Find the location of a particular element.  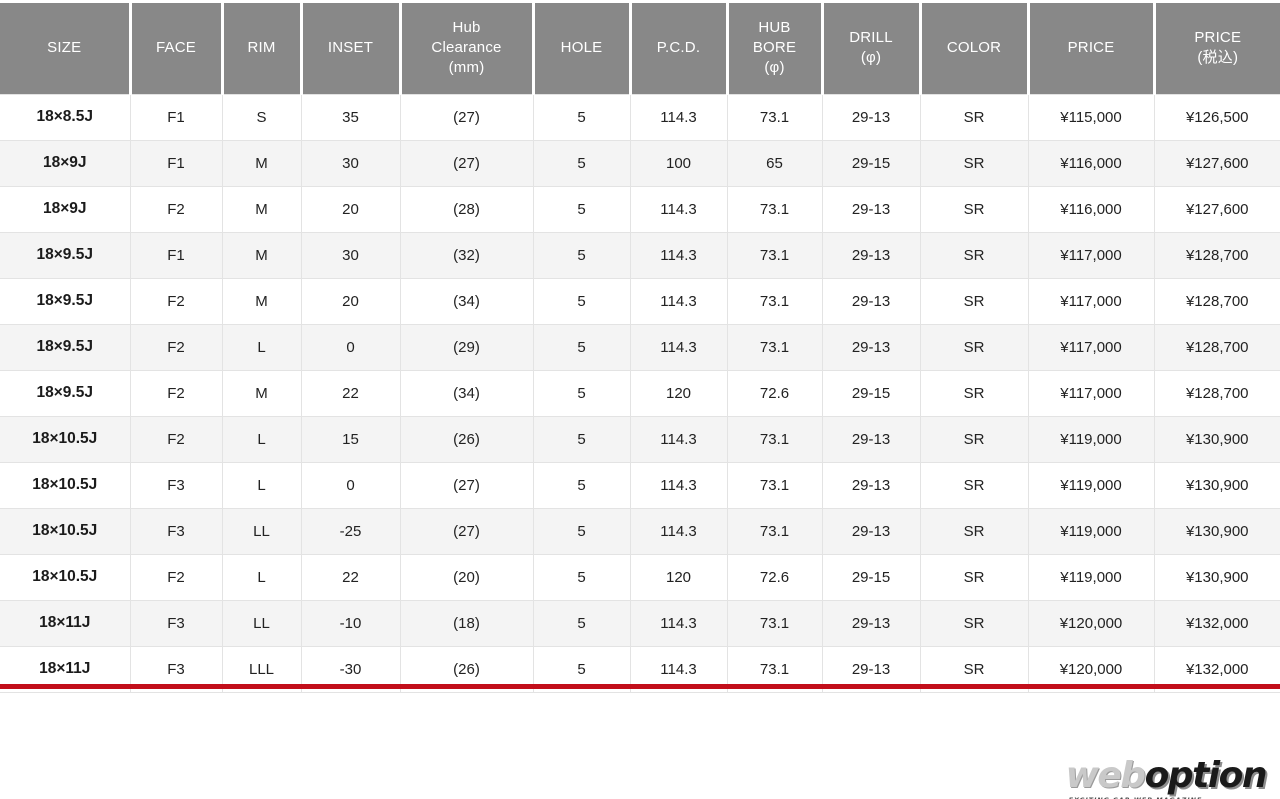

cell-rim: S is located at coordinates (261, 117).